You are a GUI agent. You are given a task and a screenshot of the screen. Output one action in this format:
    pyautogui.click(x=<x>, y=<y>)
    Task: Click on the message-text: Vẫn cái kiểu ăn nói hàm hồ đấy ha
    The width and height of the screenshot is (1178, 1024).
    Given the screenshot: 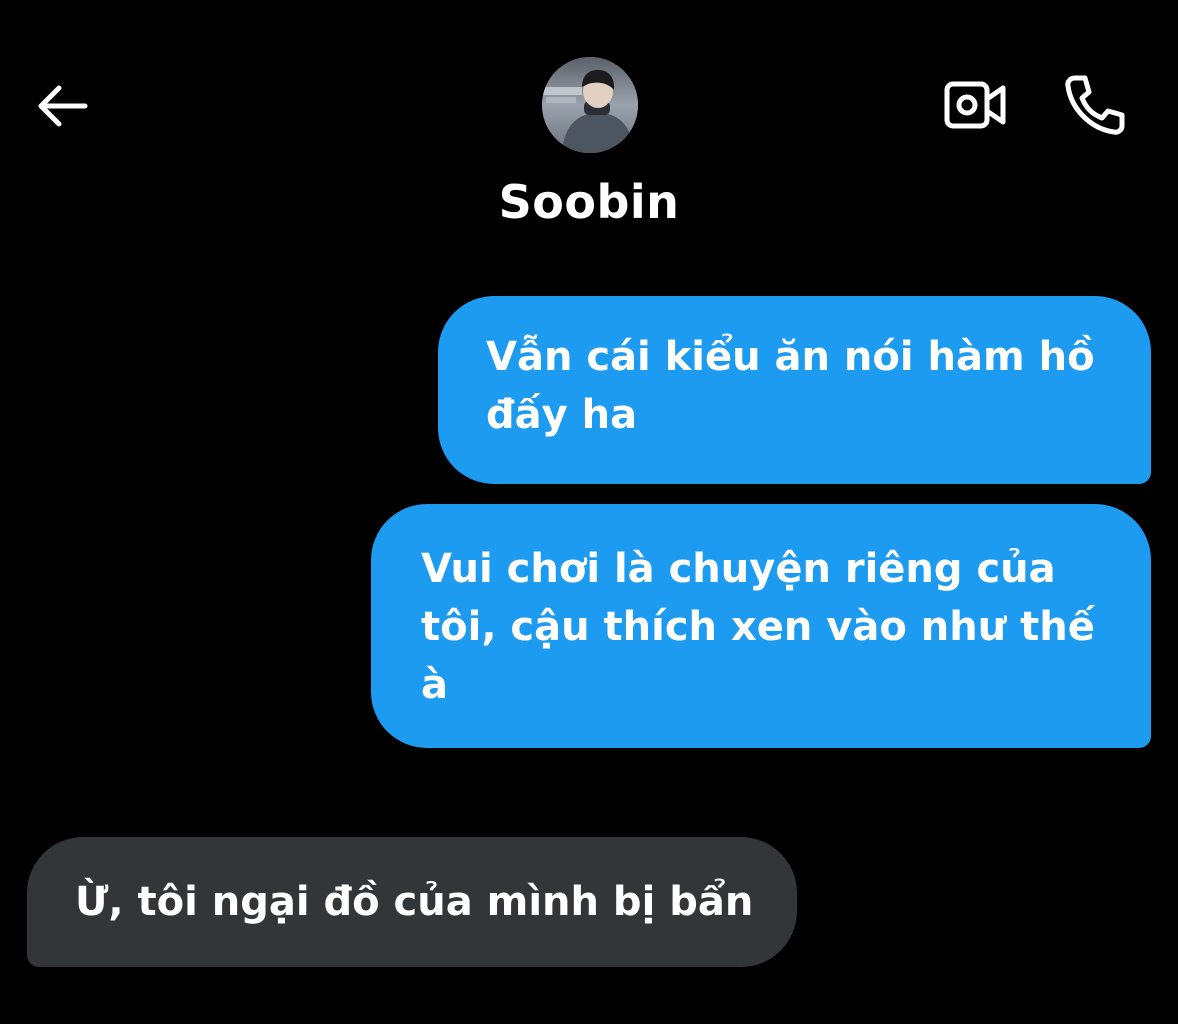 What is the action you would take?
    pyautogui.click(x=790, y=386)
    